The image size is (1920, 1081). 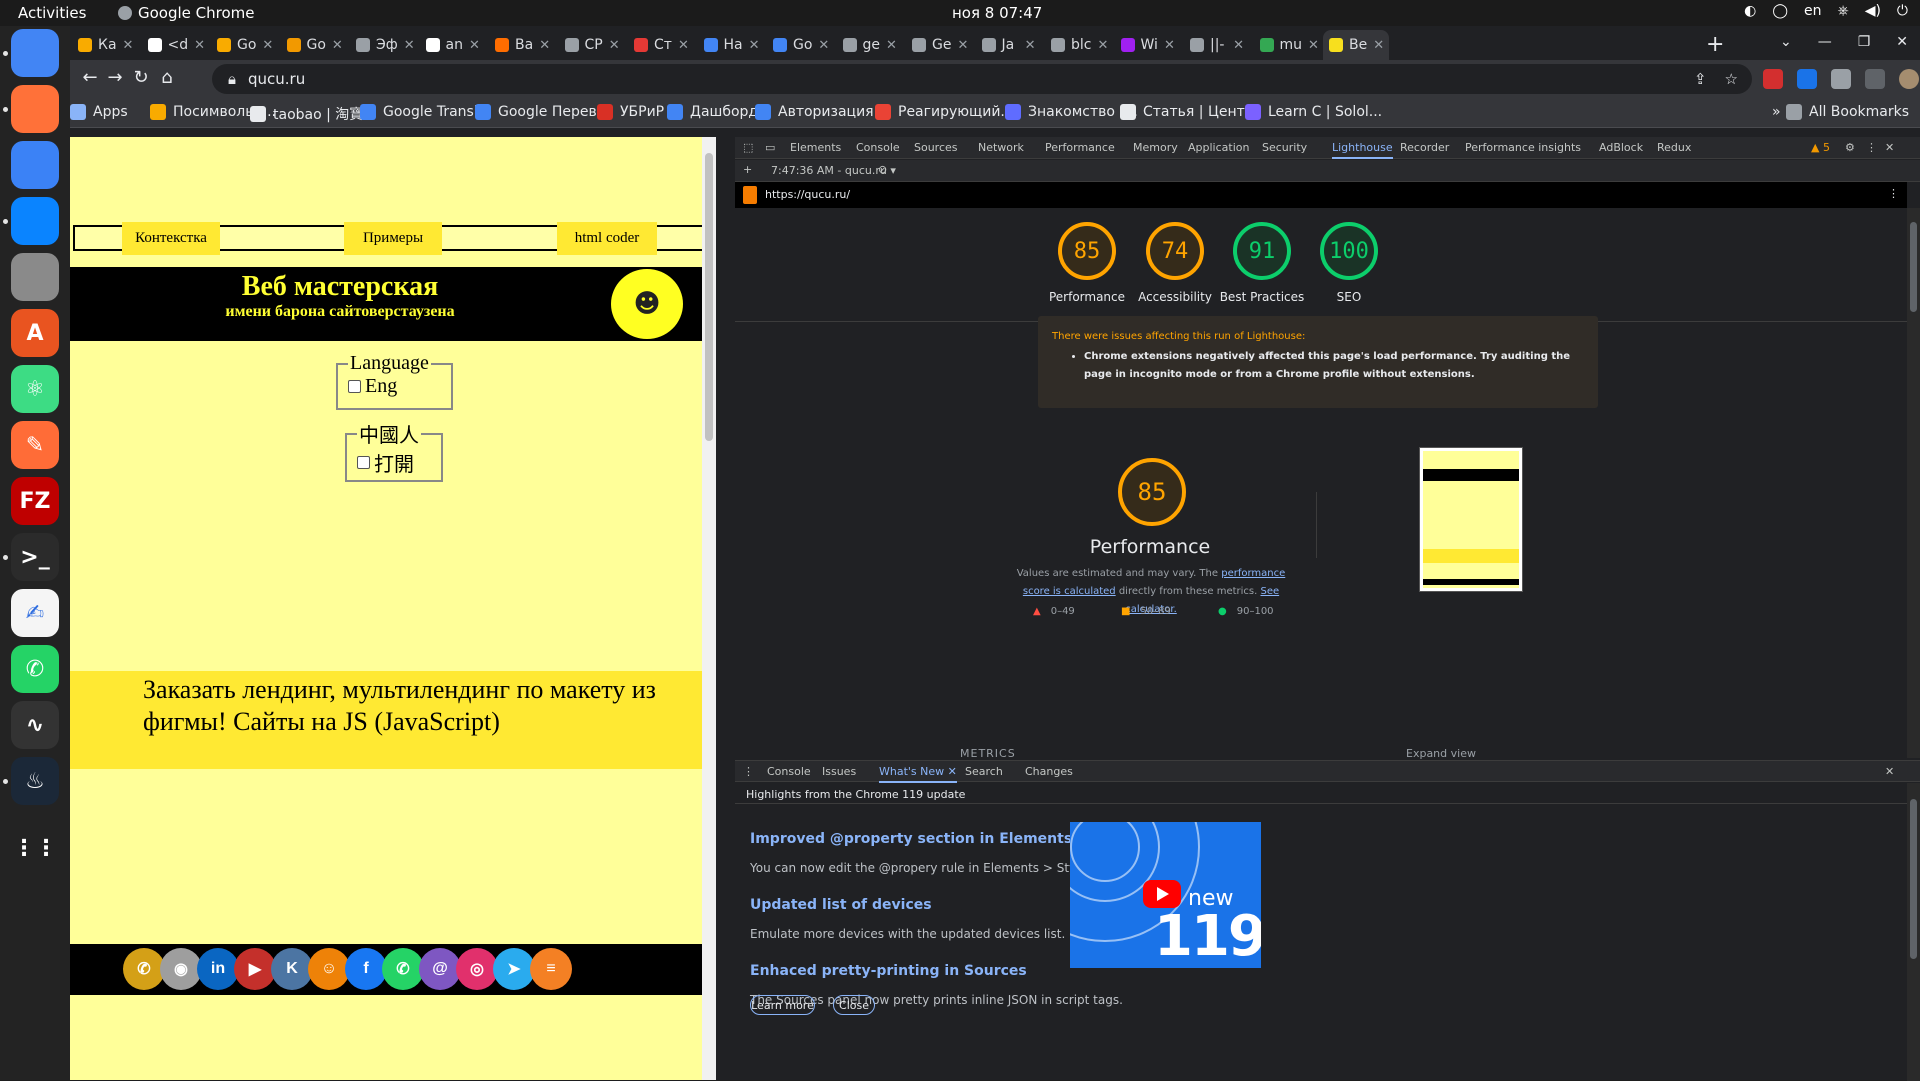 I want to click on steam-icon: ♨, so click(x=35, y=781).